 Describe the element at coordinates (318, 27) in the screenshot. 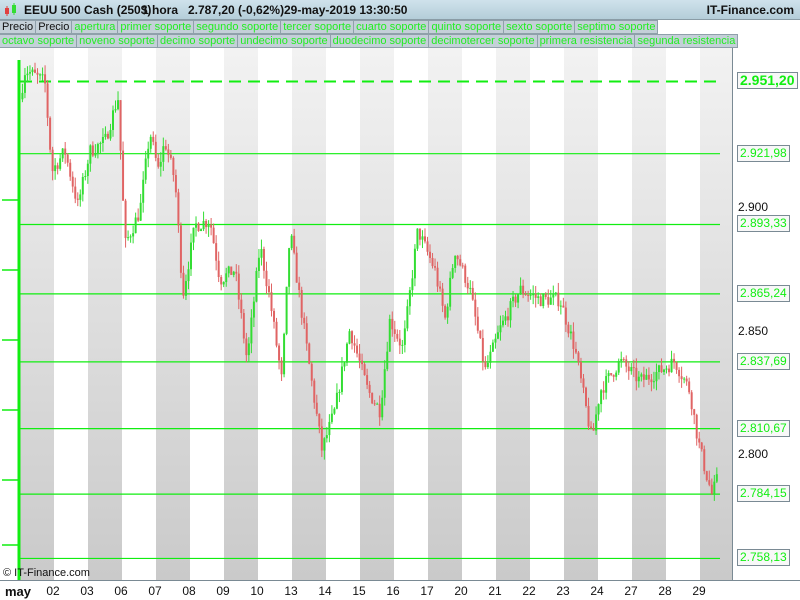

I see `legend-item: tercer soporte` at that location.